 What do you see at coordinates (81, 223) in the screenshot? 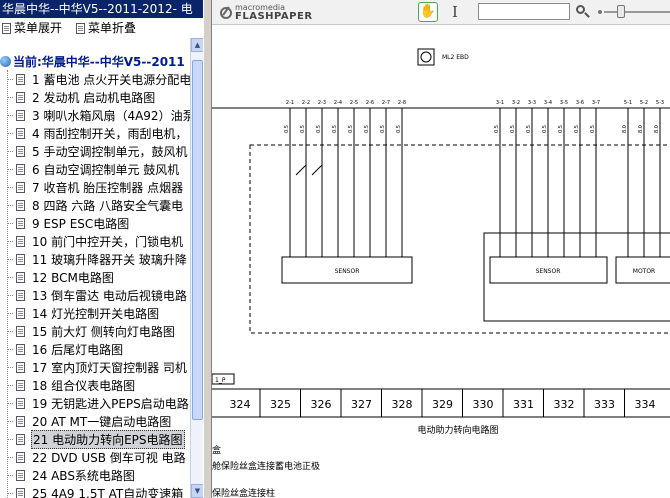
I see `tree-item-label: 9 ESP ESC电路图` at bounding box center [81, 223].